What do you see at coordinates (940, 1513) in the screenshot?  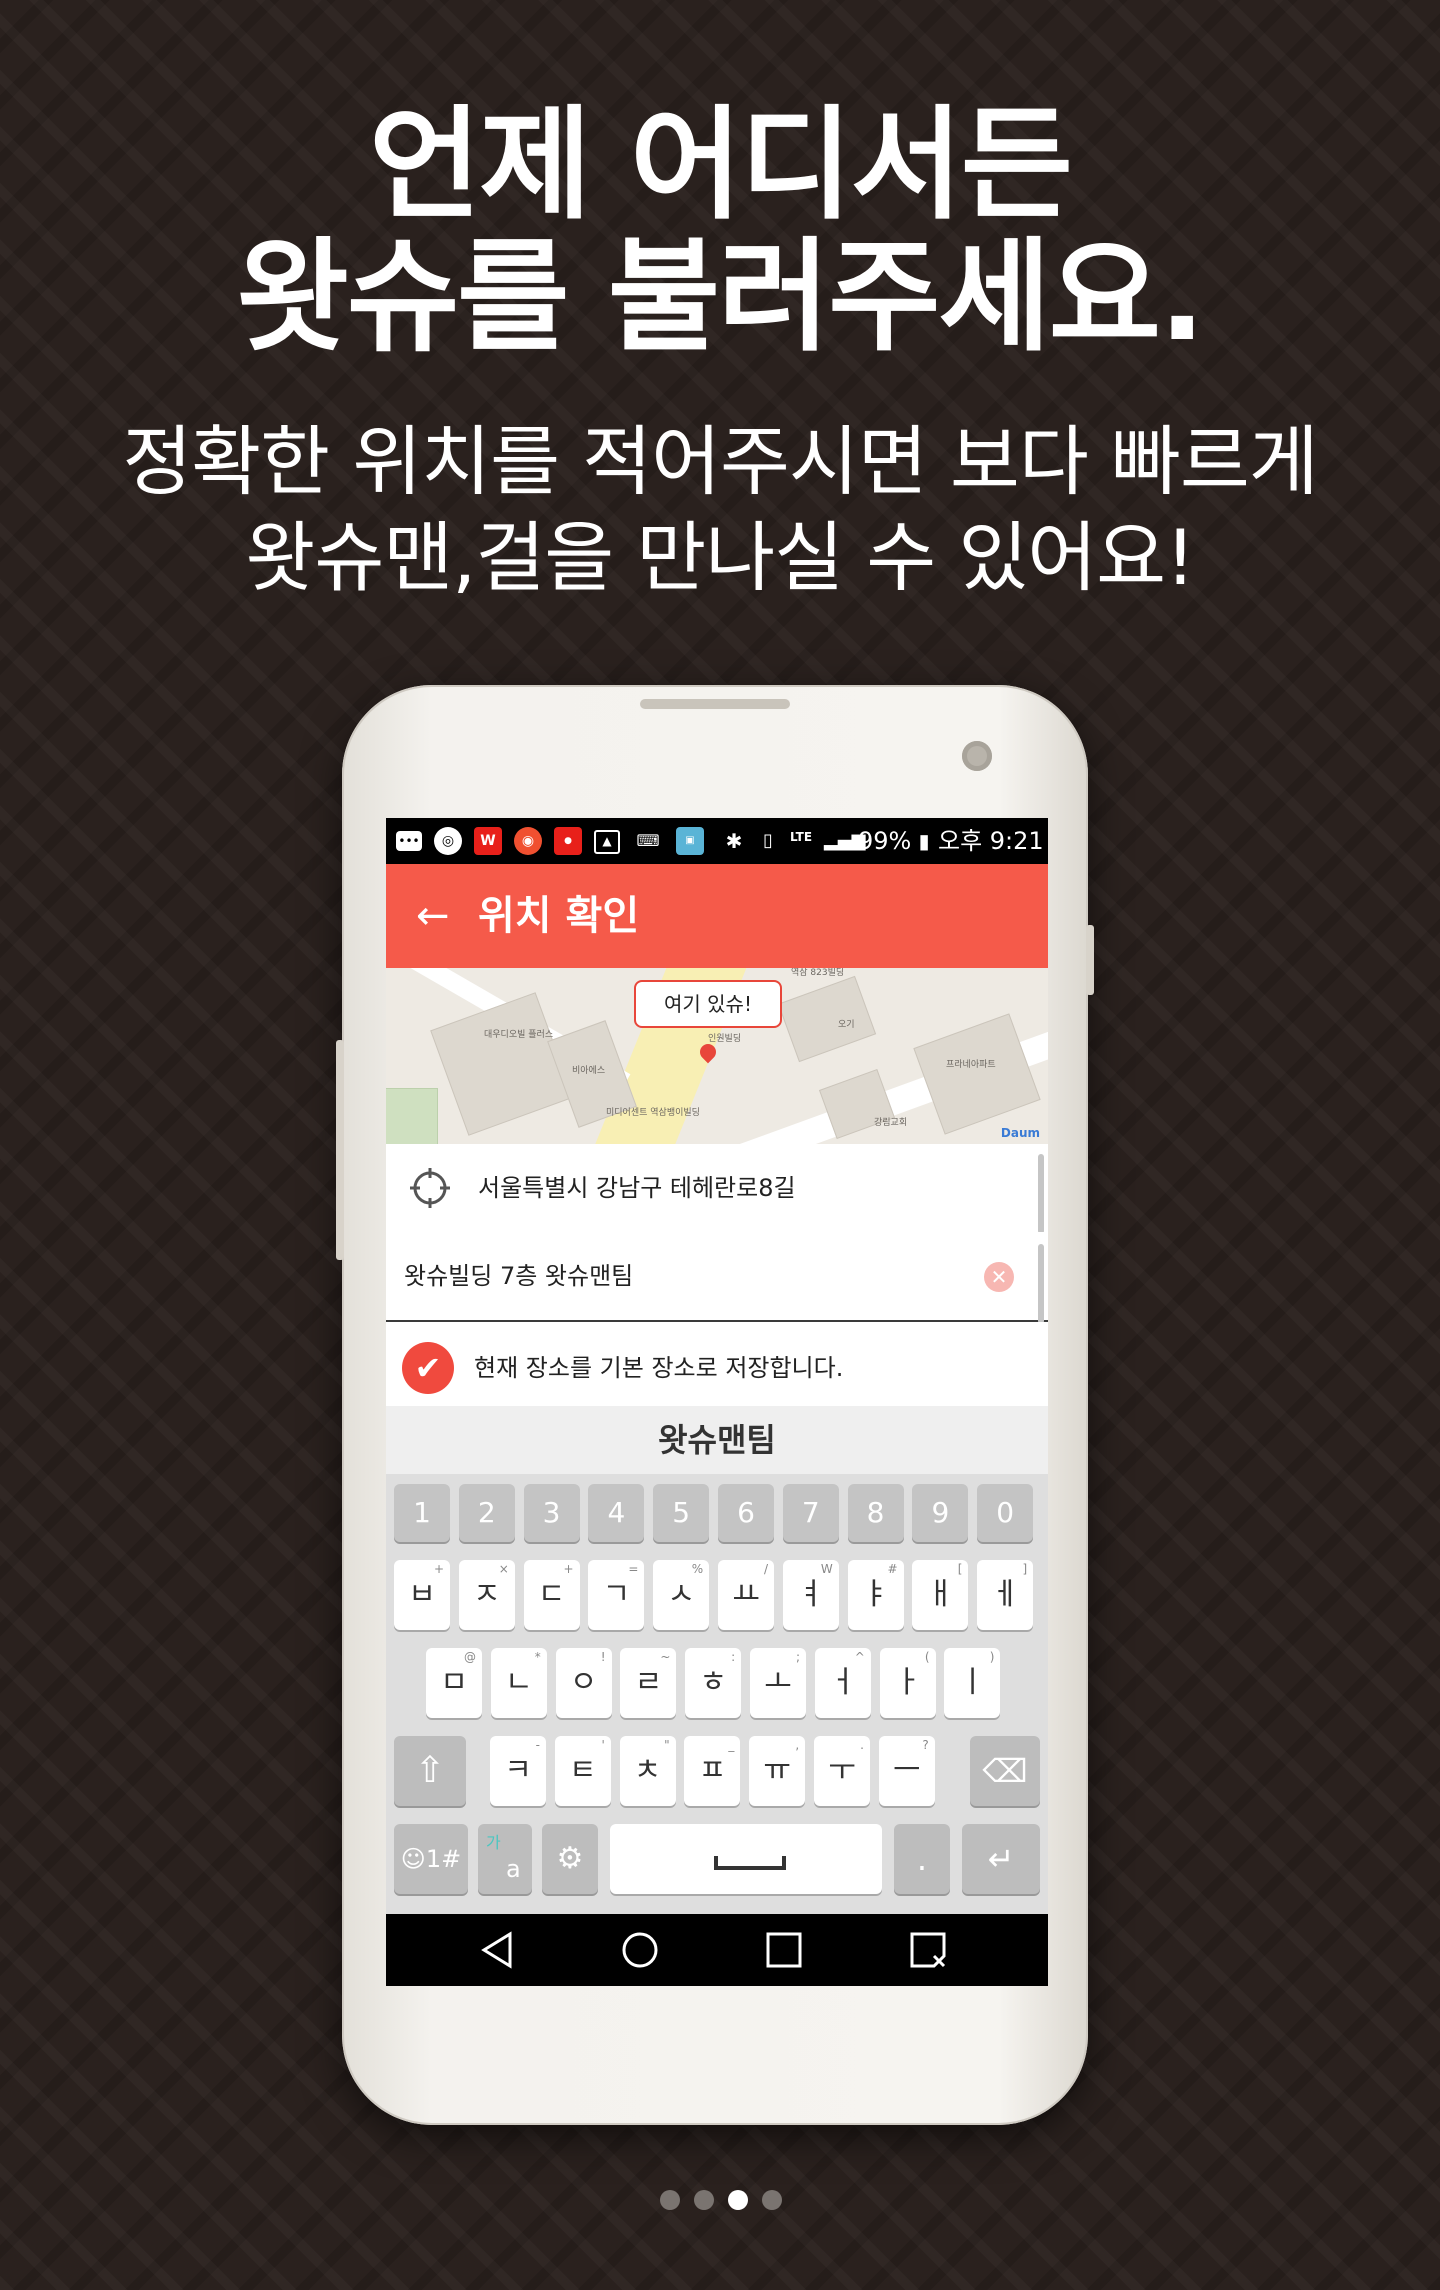 I see `key-9: 9` at bounding box center [940, 1513].